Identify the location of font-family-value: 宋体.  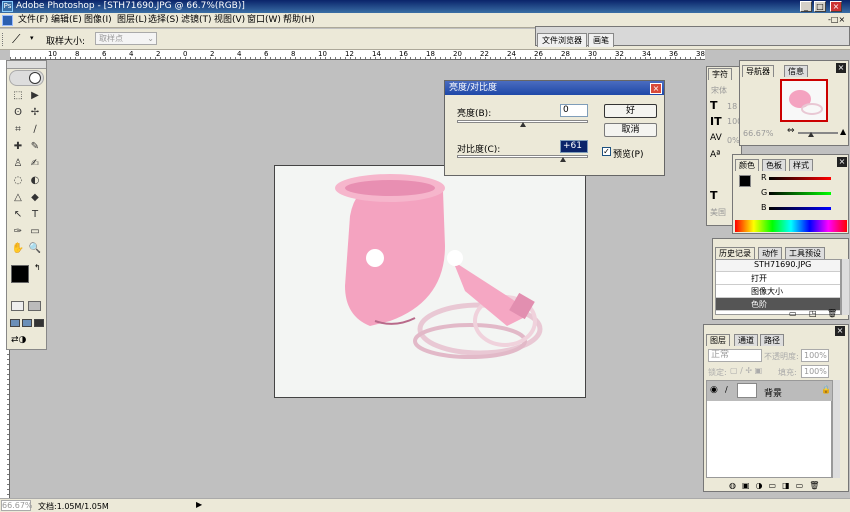
(719, 90).